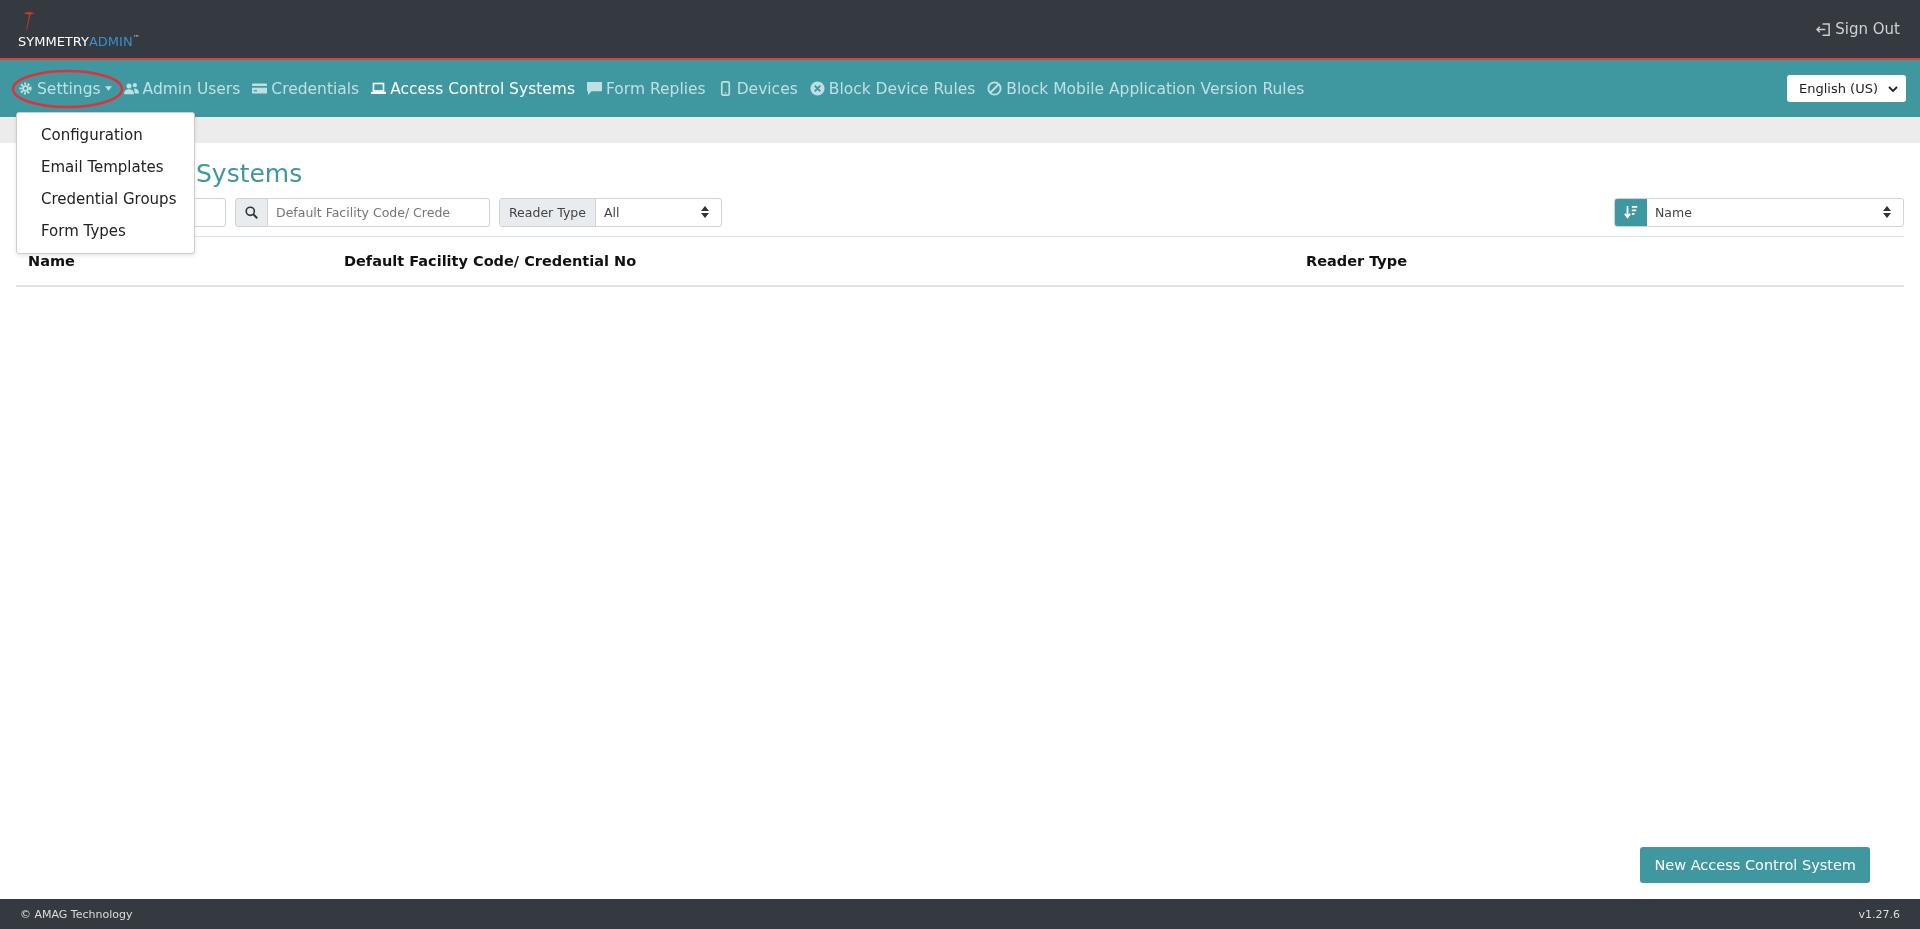  I want to click on version-text: v1.27.6, so click(1879, 914).